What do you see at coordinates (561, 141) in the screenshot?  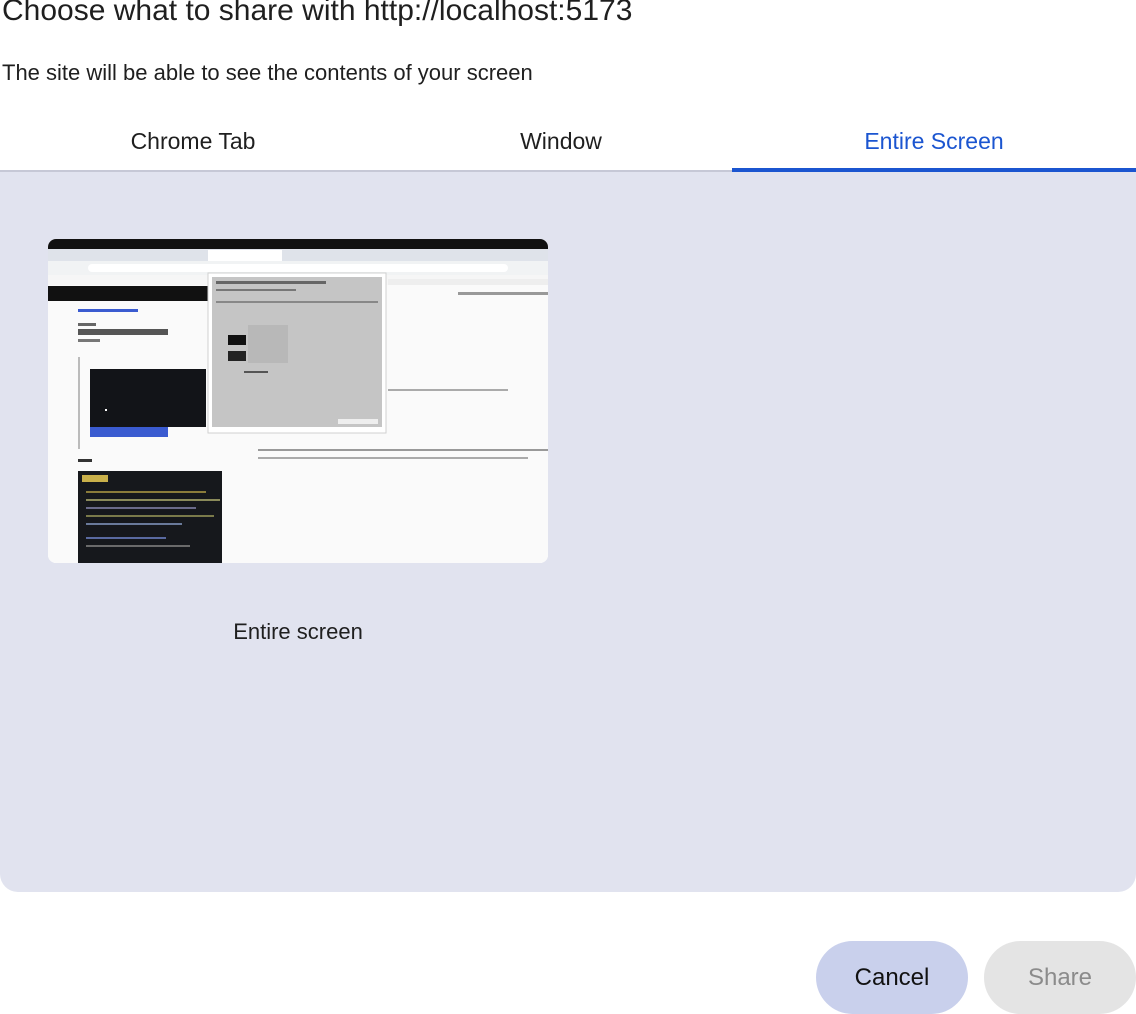 I see `tab-window: Window` at bounding box center [561, 141].